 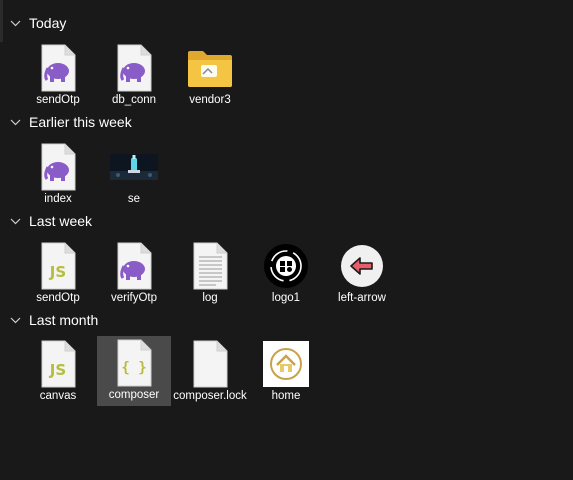 I want to click on blank-file-icon, so click(x=210, y=364).